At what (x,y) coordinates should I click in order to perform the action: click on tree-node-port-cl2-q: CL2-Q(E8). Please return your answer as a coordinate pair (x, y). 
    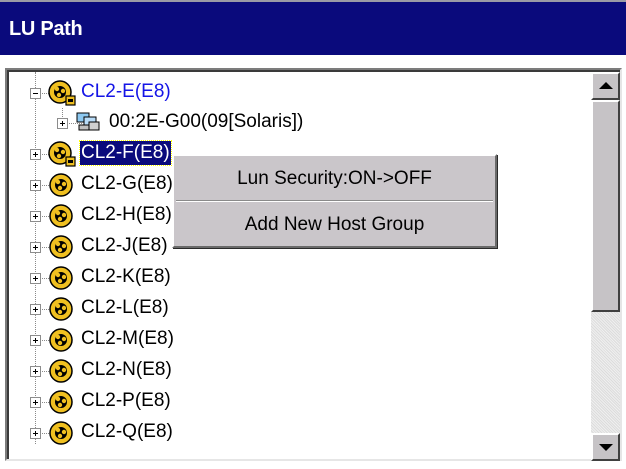
    Looking at the image, I should click on (289, 433).